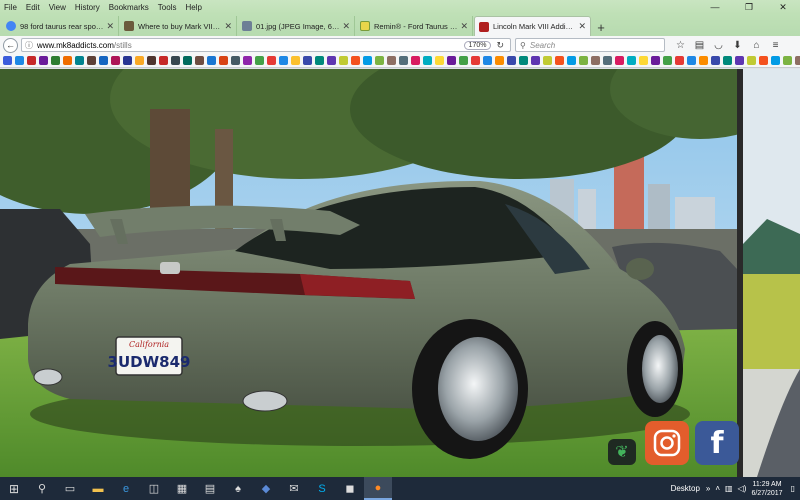  What do you see at coordinates (42, 488) in the screenshot?
I see `taskbar-search: ⚲` at bounding box center [42, 488].